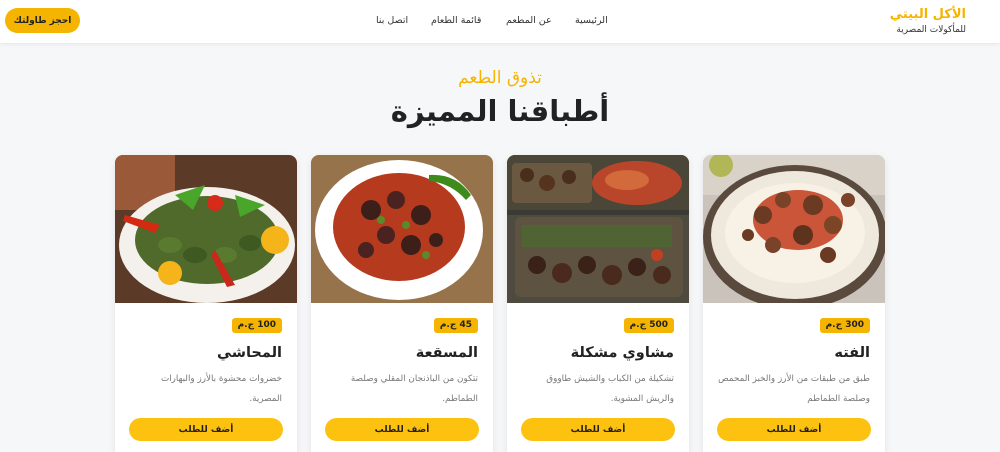 The height and width of the screenshot is (452, 1000). Describe the element at coordinates (794, 229) in the screenshot. I see `dish-image-fatta` at that location.